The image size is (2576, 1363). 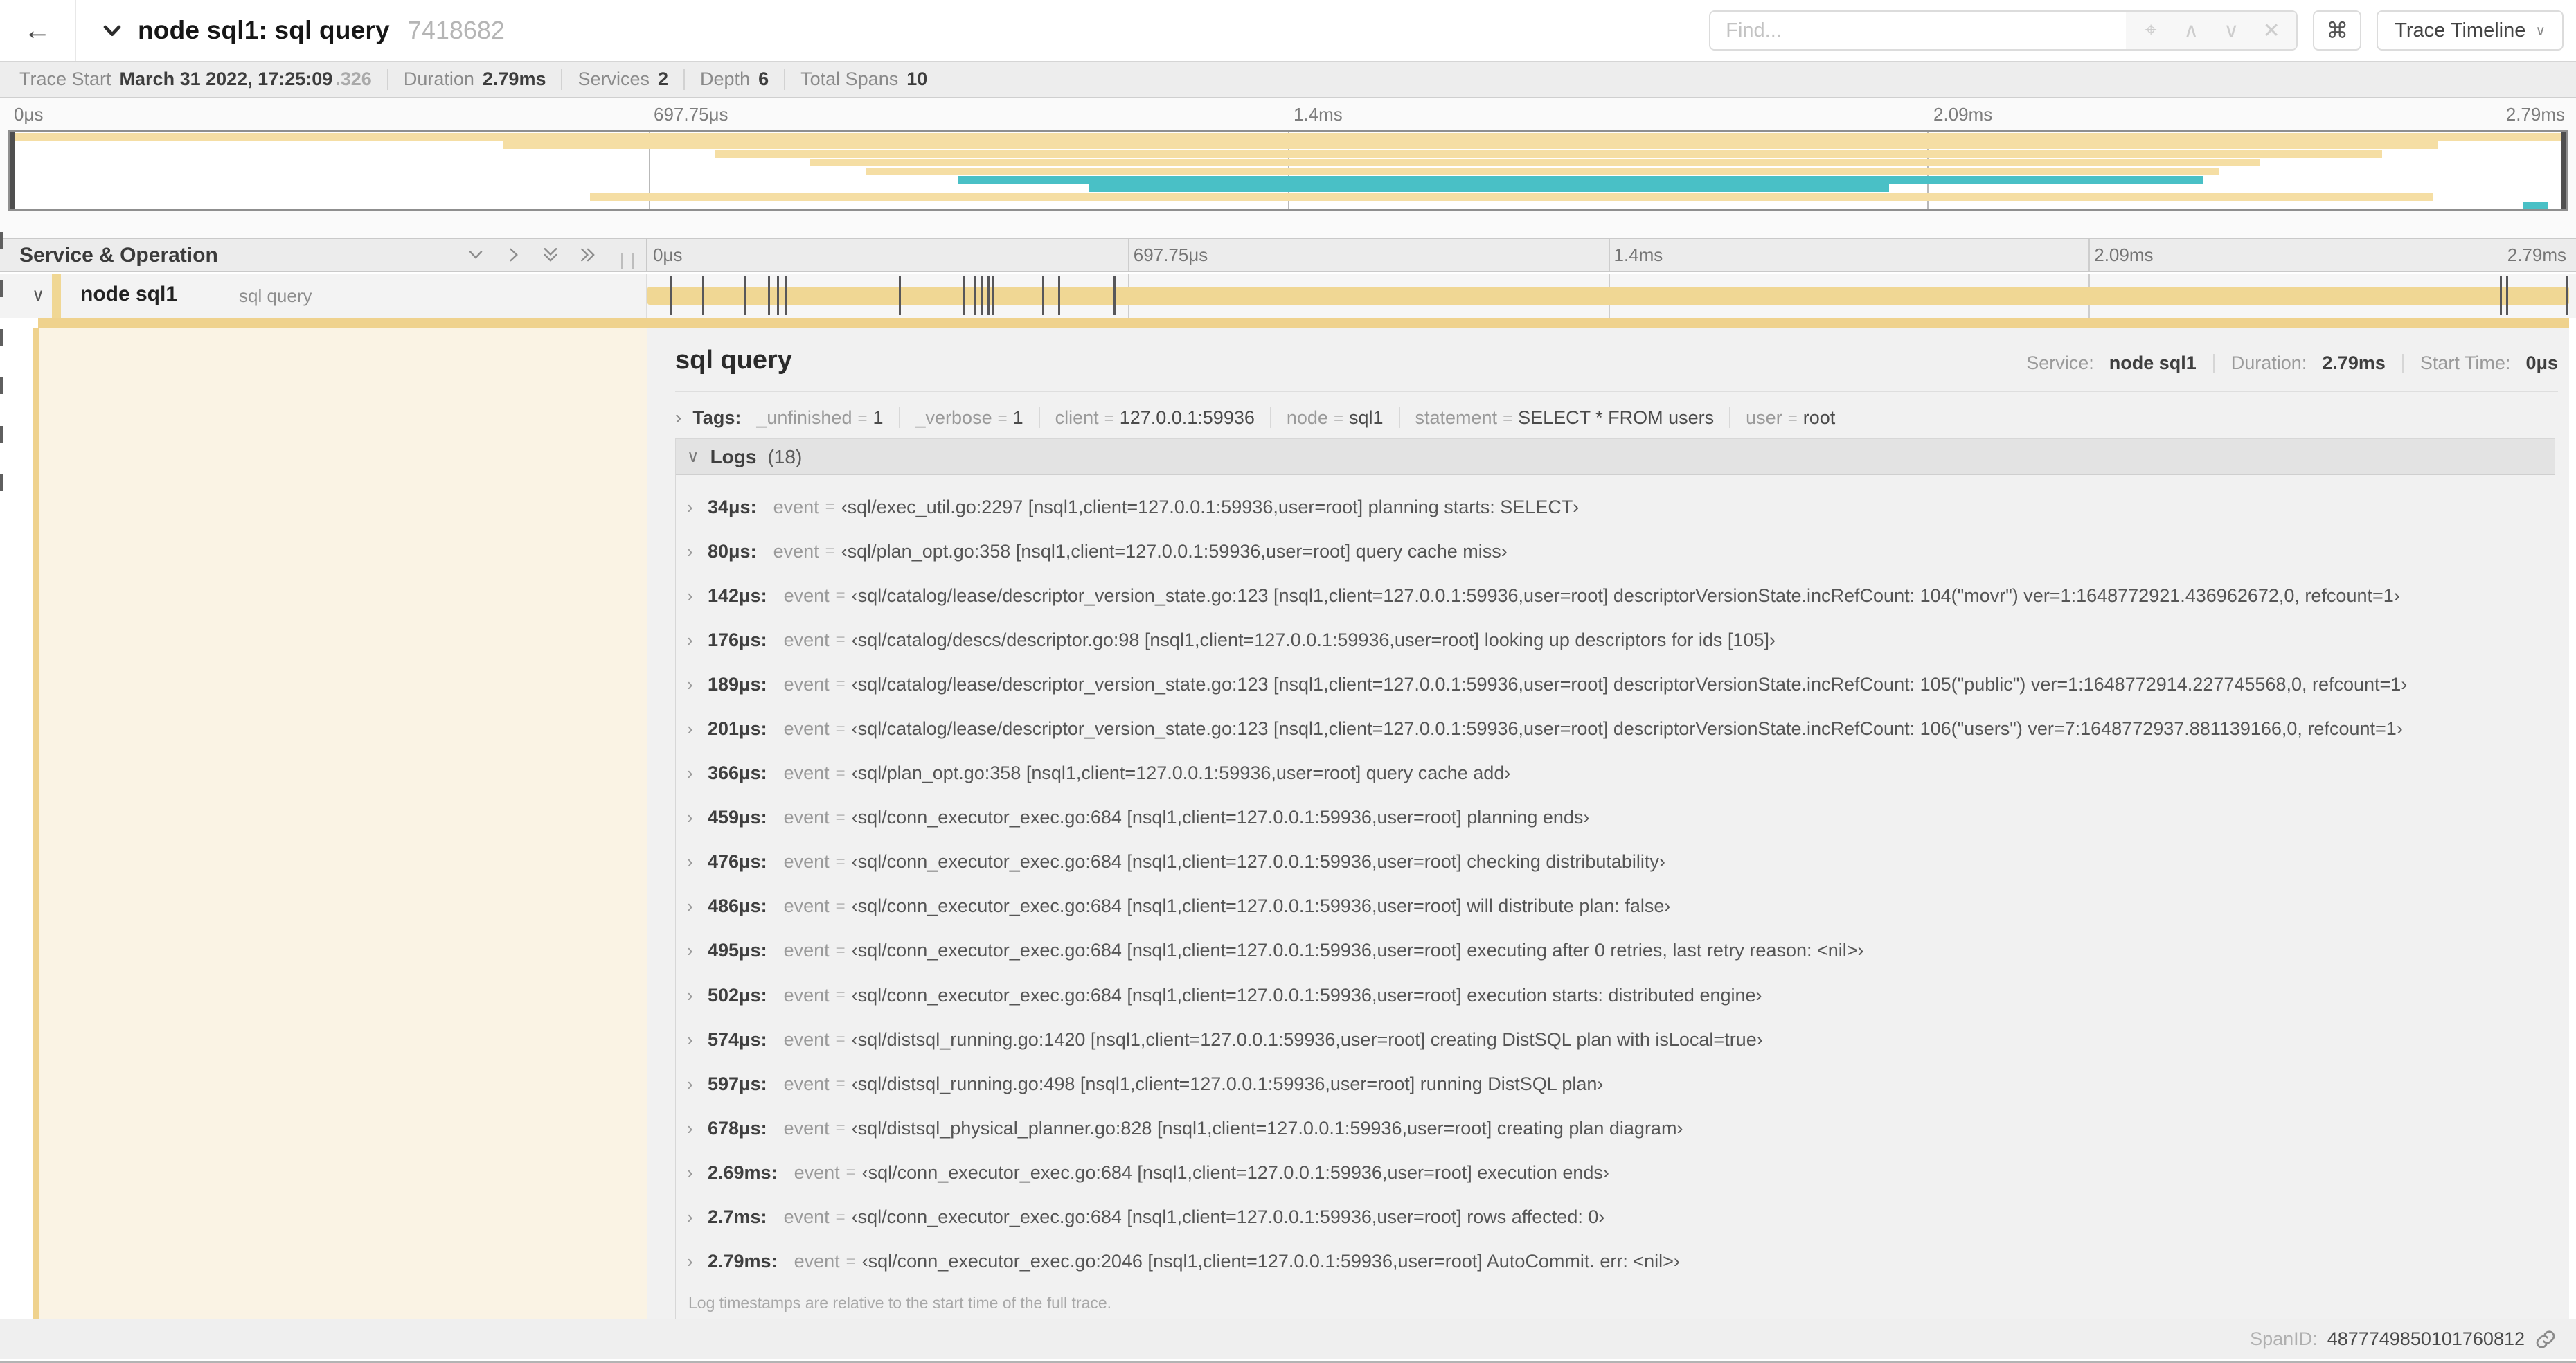 What do you see at coordinates (2563, 170) in the screenshot?
I see `viewport-right-handle` at bounding box center [2563, 170].